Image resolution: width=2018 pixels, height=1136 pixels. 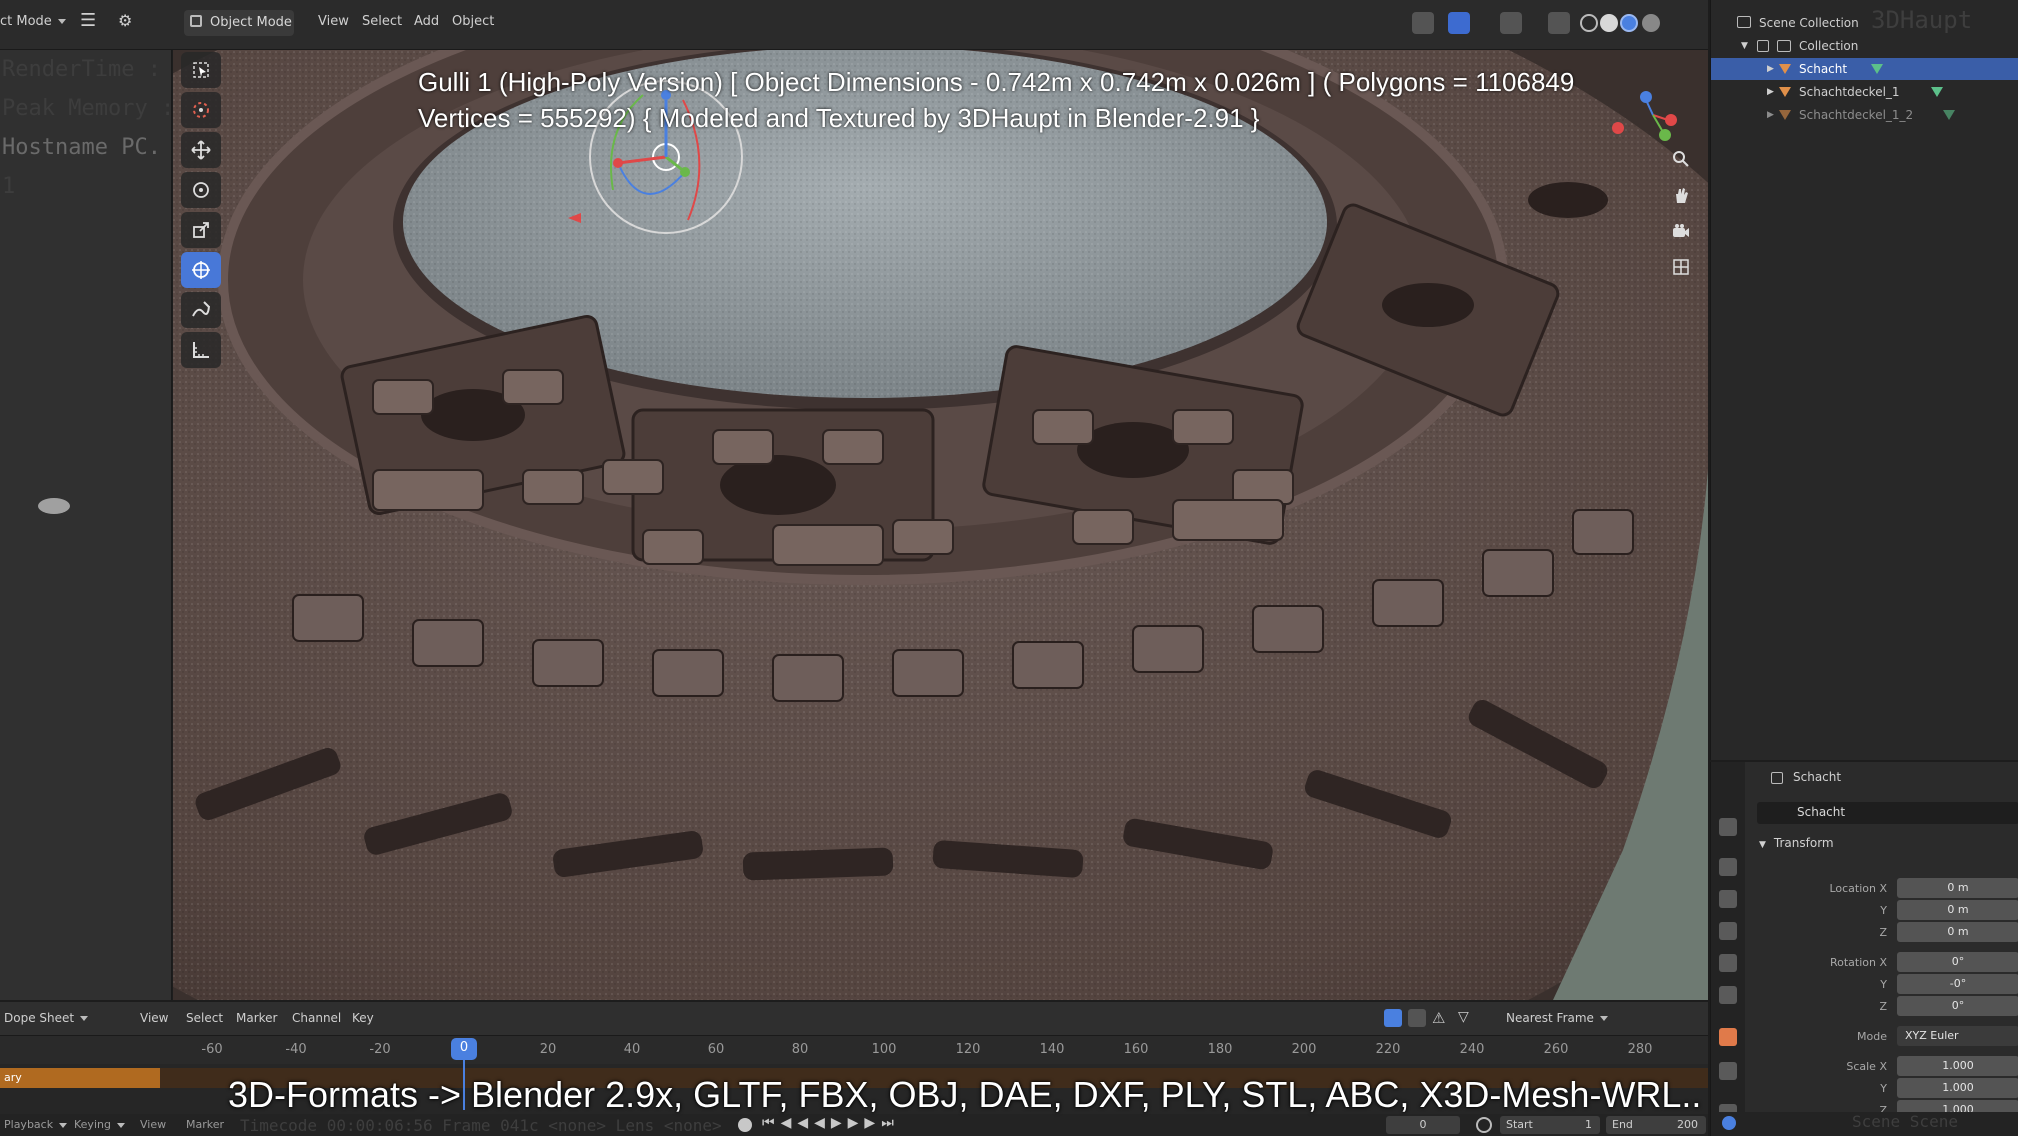 I want to click on outliner-row-schachtdeckel-1-2: ▶ Schachtdeckel_1_2, so click(x=1864, y=115).